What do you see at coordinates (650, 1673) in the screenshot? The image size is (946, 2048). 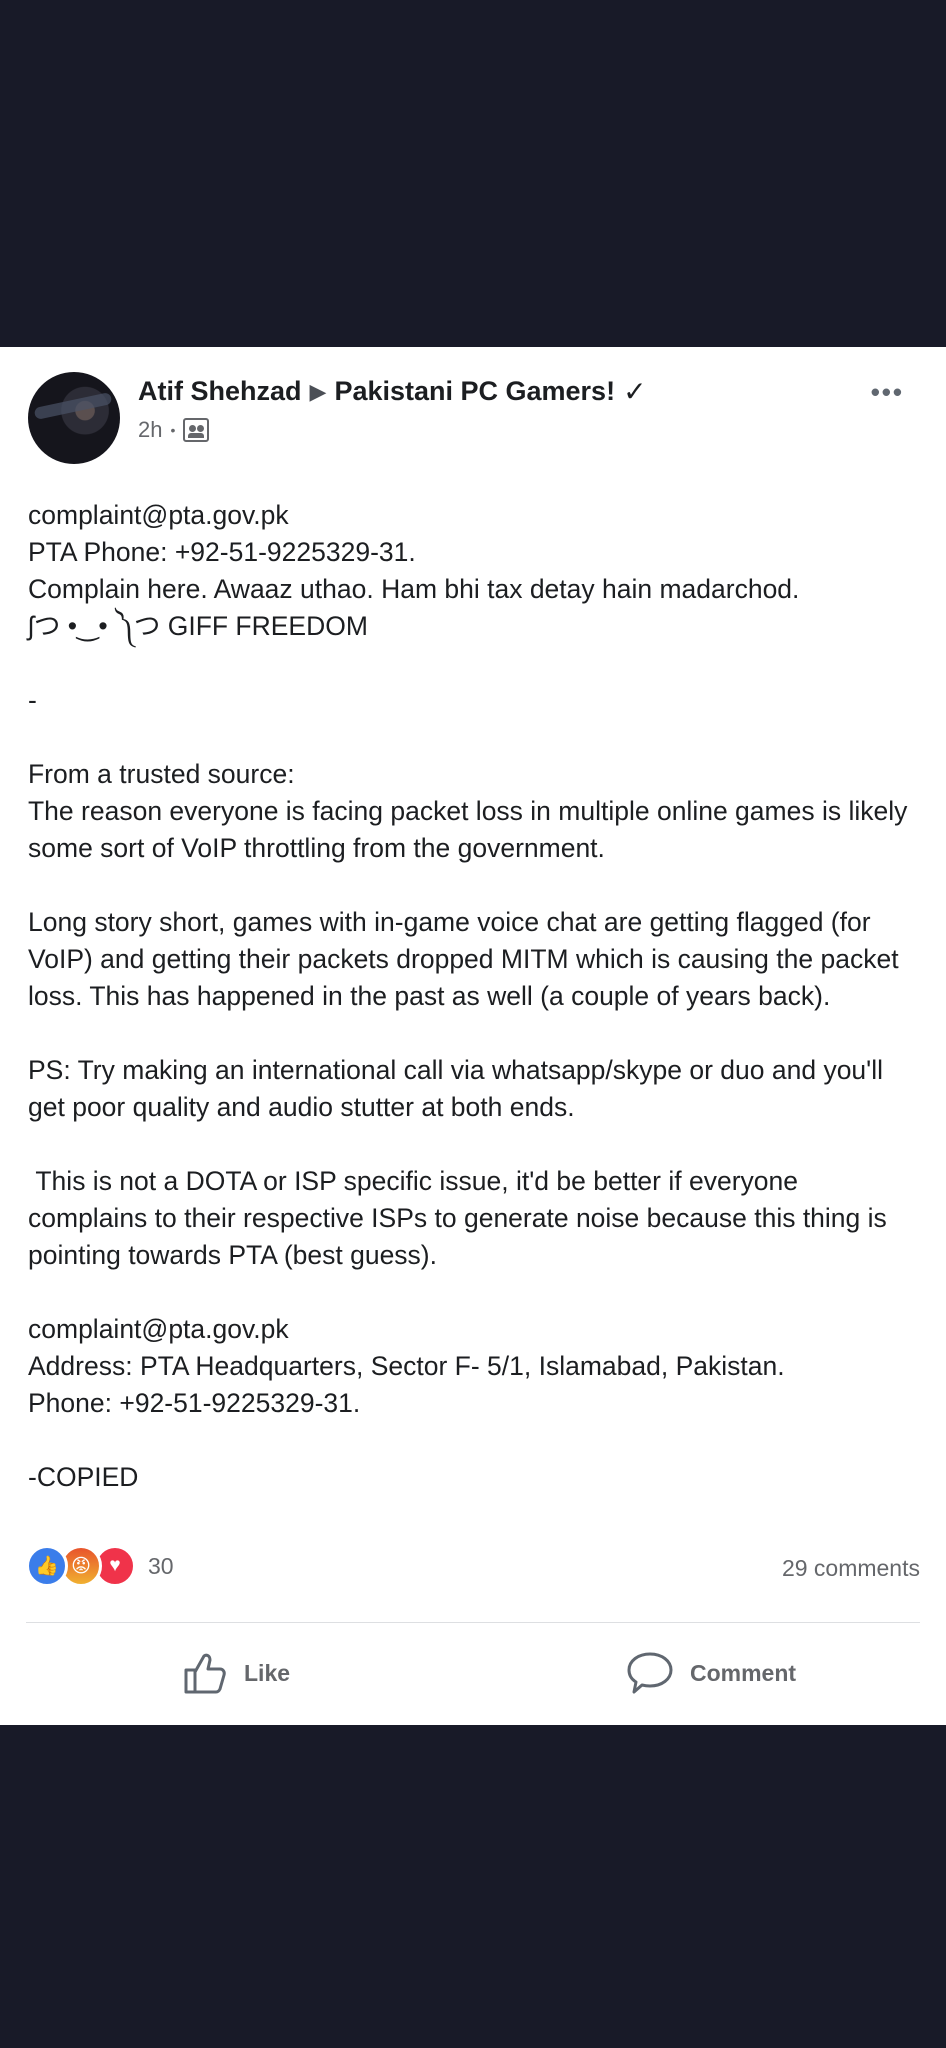 I see `comment-bubble-icon` at bounding box center [650, 1673].